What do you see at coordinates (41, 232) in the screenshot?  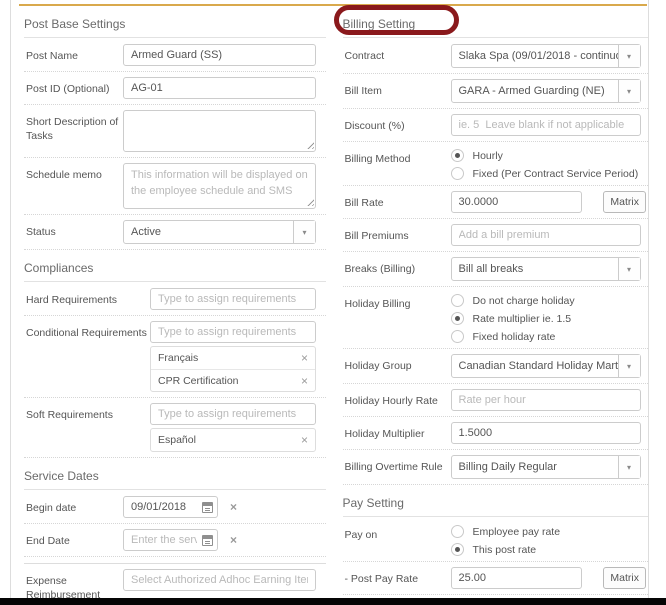 I see `status-label: Status` at bounding box center [41, 232].